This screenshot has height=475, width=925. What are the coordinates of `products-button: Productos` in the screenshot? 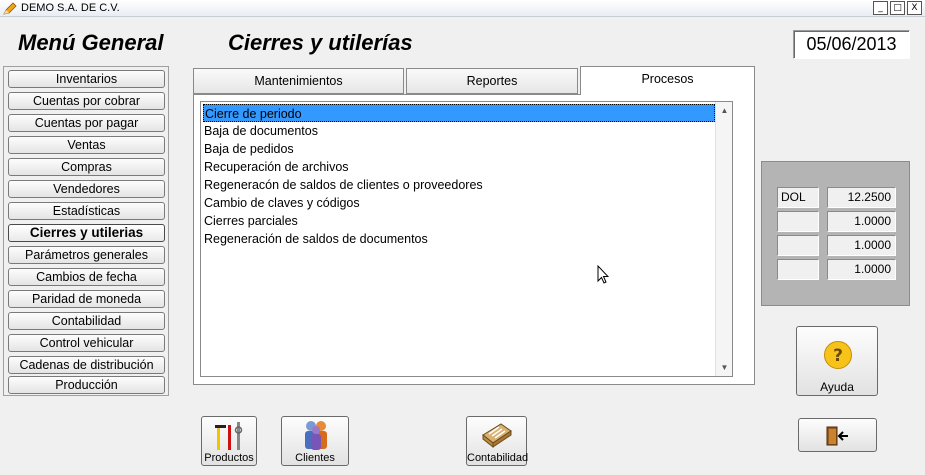 It's located at (229, 441).